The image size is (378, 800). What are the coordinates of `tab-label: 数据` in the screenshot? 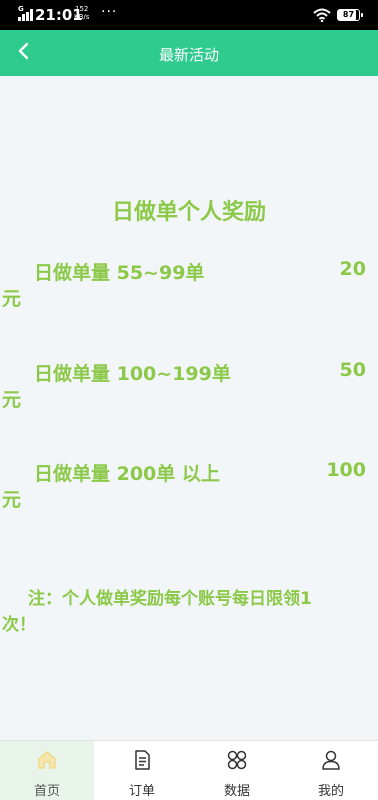 It's located at (236, 791).